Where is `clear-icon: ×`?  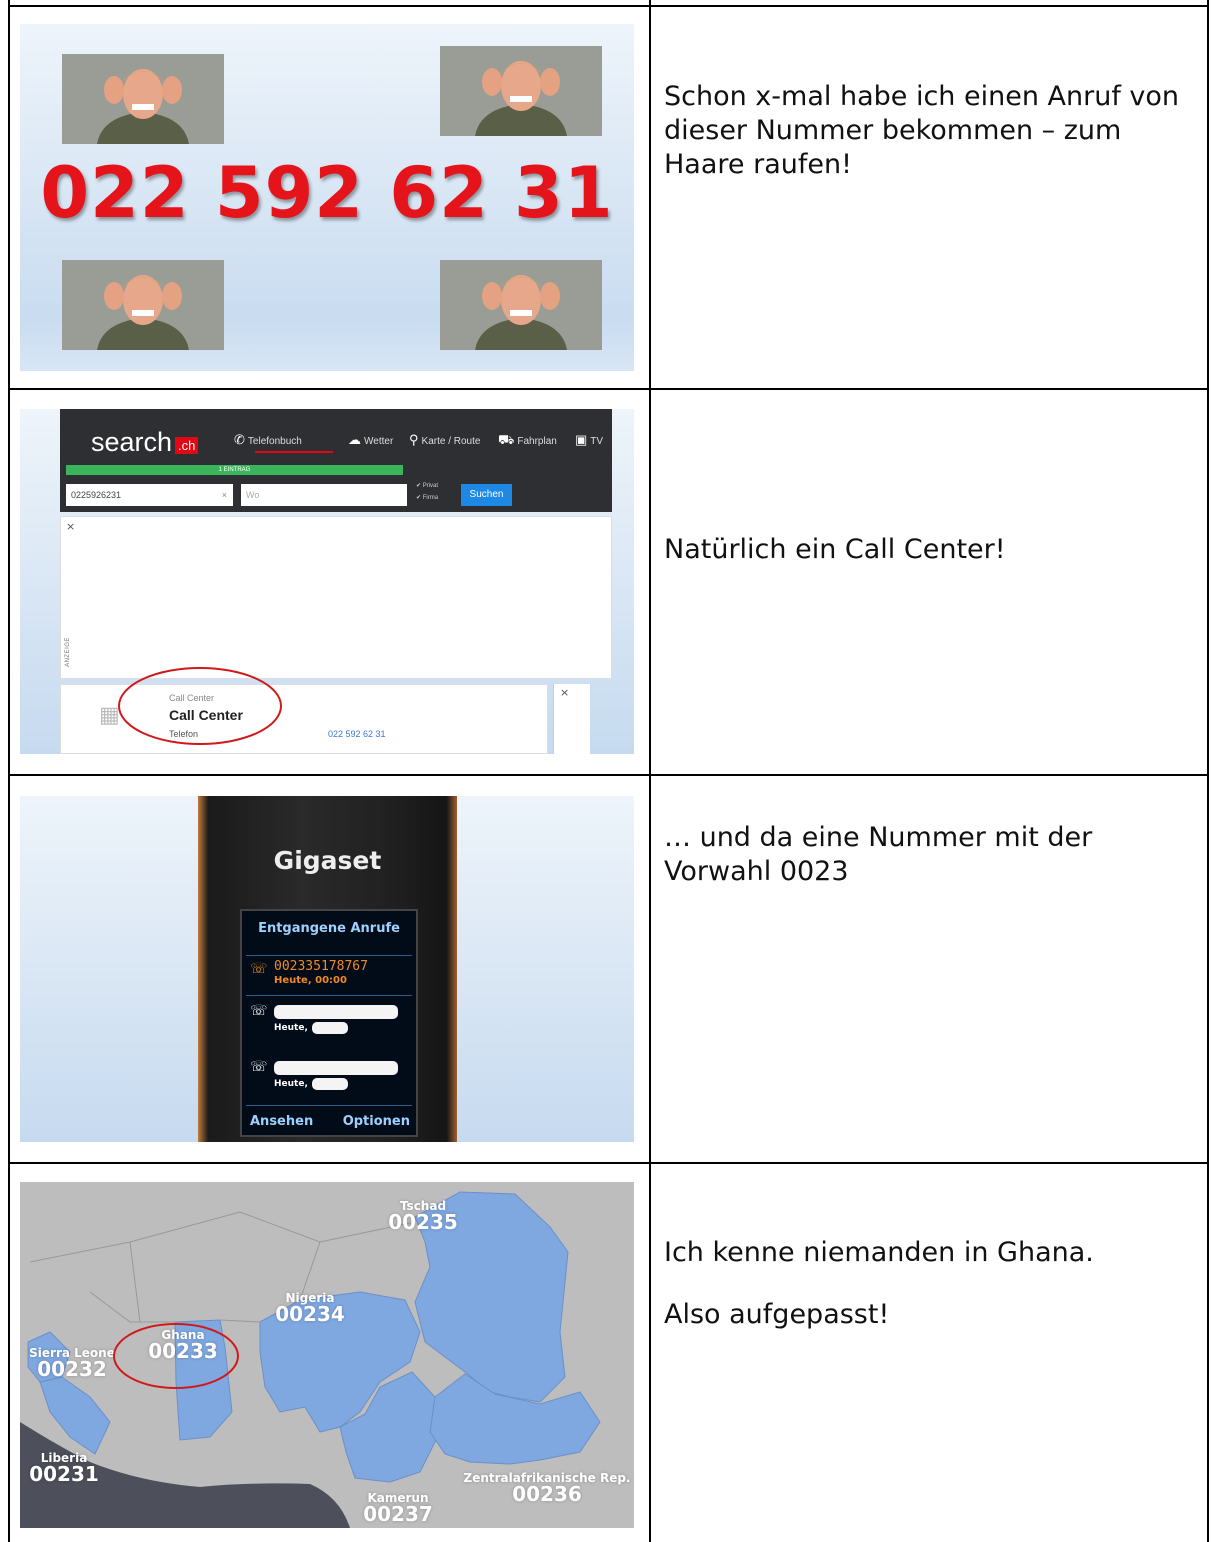
clear-icon: × is located at coordinates (224, 495).